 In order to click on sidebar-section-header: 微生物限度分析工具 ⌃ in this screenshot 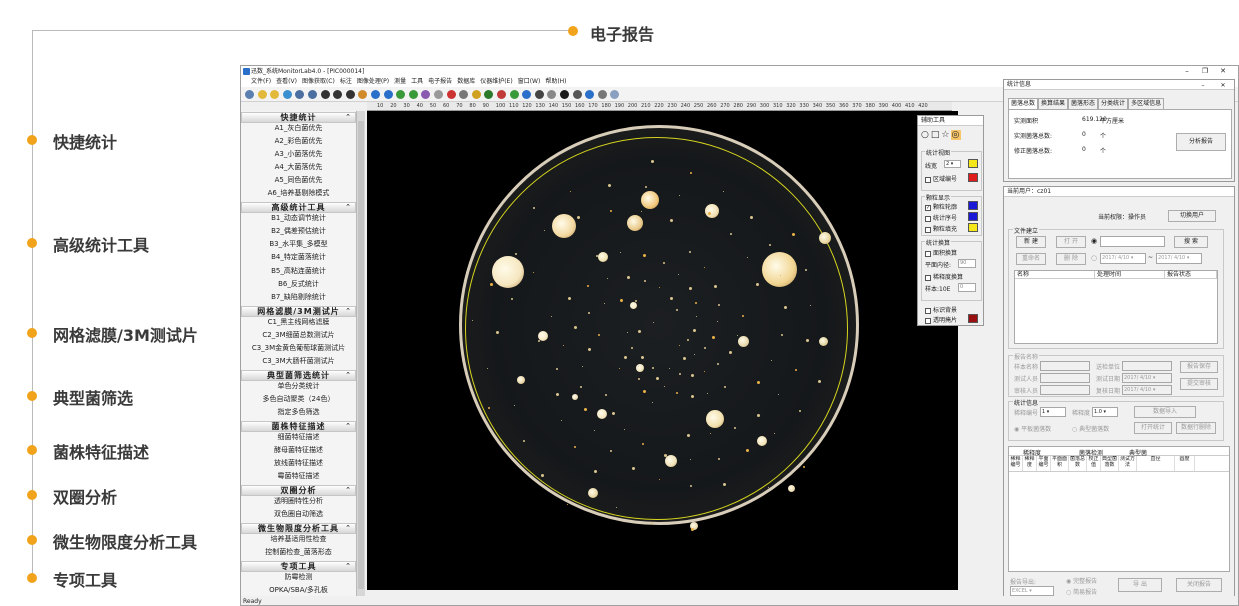, I will do `click(298, 529)`.